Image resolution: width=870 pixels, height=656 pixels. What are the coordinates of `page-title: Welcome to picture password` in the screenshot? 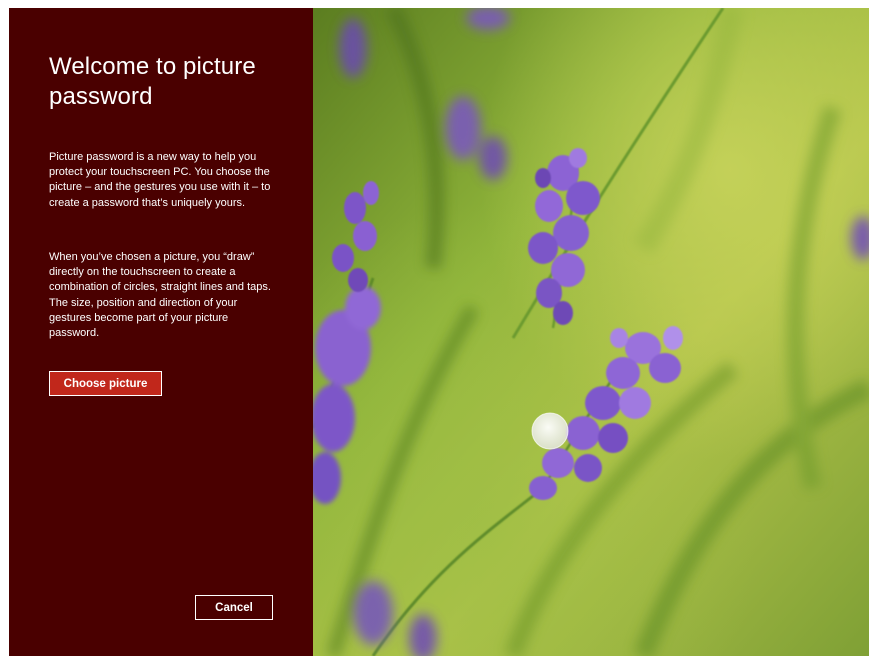 It's located at (152, 81).